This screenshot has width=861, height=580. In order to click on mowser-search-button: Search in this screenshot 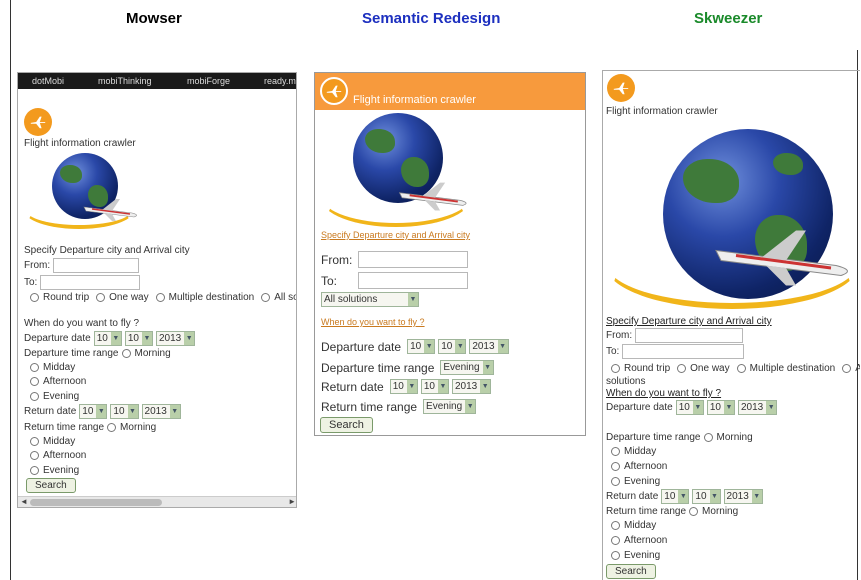, I will do `click(51, 485)`.